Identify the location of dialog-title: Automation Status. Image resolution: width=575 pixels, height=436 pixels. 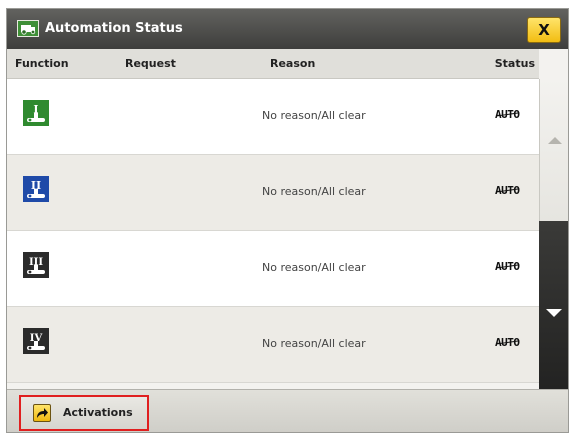
(114, 28).